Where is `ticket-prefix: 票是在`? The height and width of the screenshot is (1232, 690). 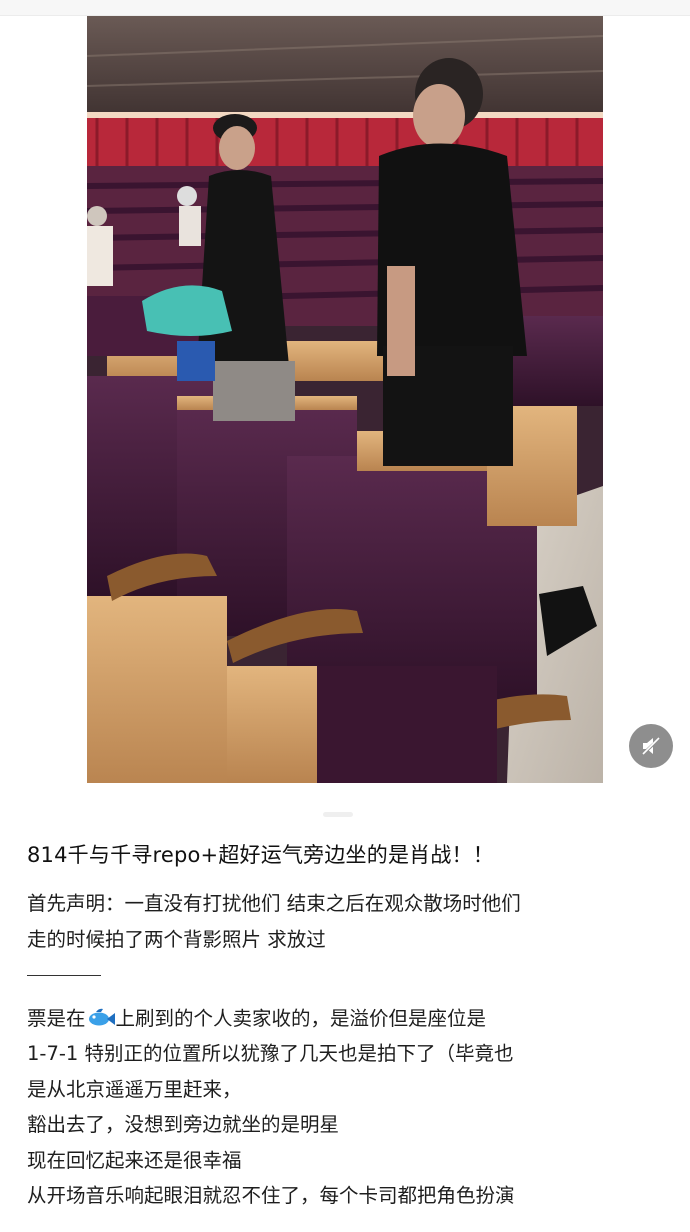
ticket-prefix: 票是在 is located at coordinates (56, 1018).